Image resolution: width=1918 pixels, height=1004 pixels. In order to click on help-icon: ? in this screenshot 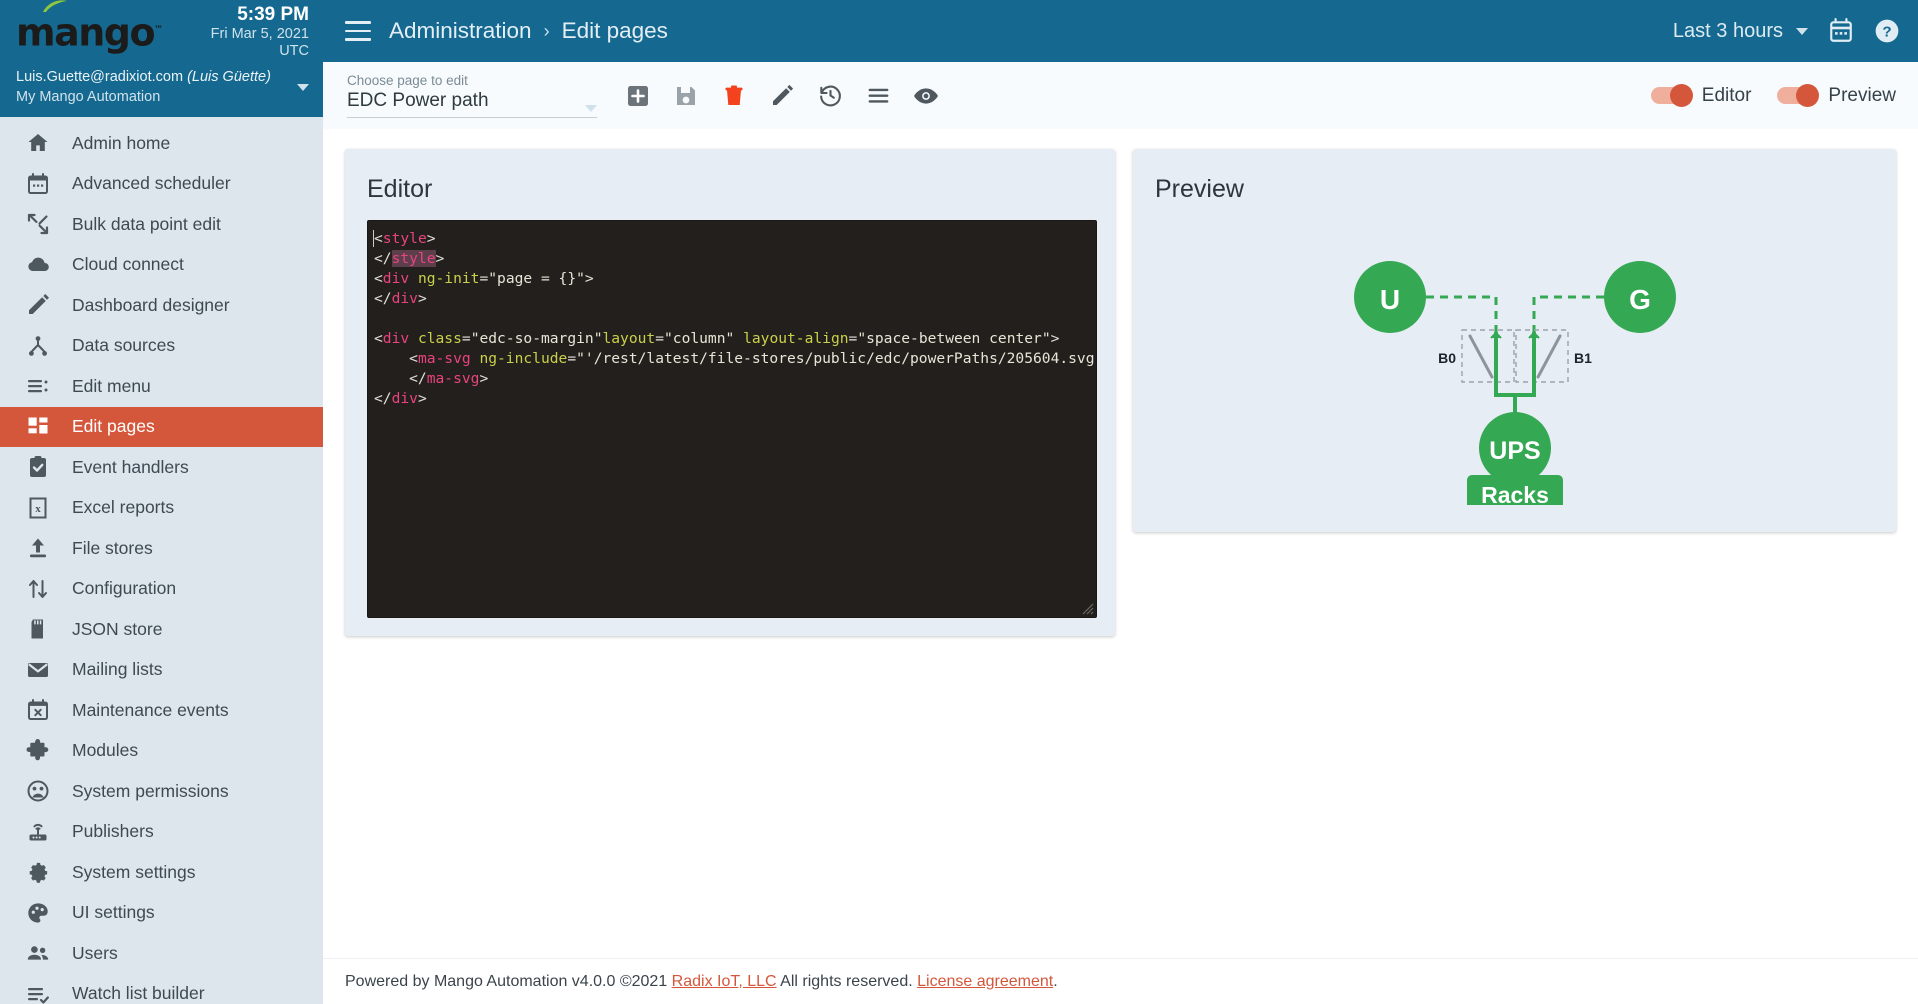, I will do `click(1887, 31)`.